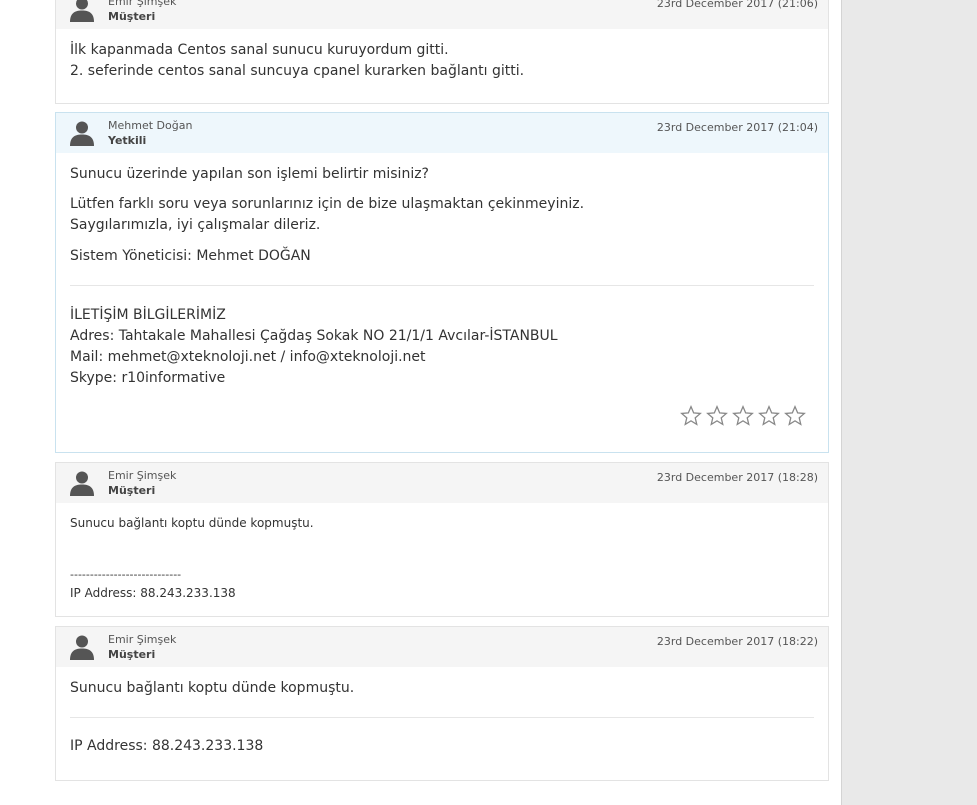 This screenshot has height=805, width=977. I want to click on closing-text: Saygılarımızla, iyi çalışmalar dileriz., so click(195, 225).